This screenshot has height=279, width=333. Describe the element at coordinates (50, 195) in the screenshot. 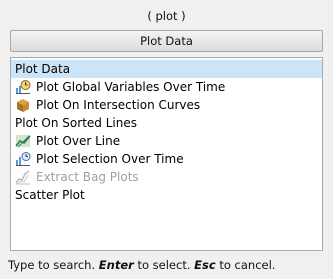

I see `list-item-label: Scatter Plot` at that location.